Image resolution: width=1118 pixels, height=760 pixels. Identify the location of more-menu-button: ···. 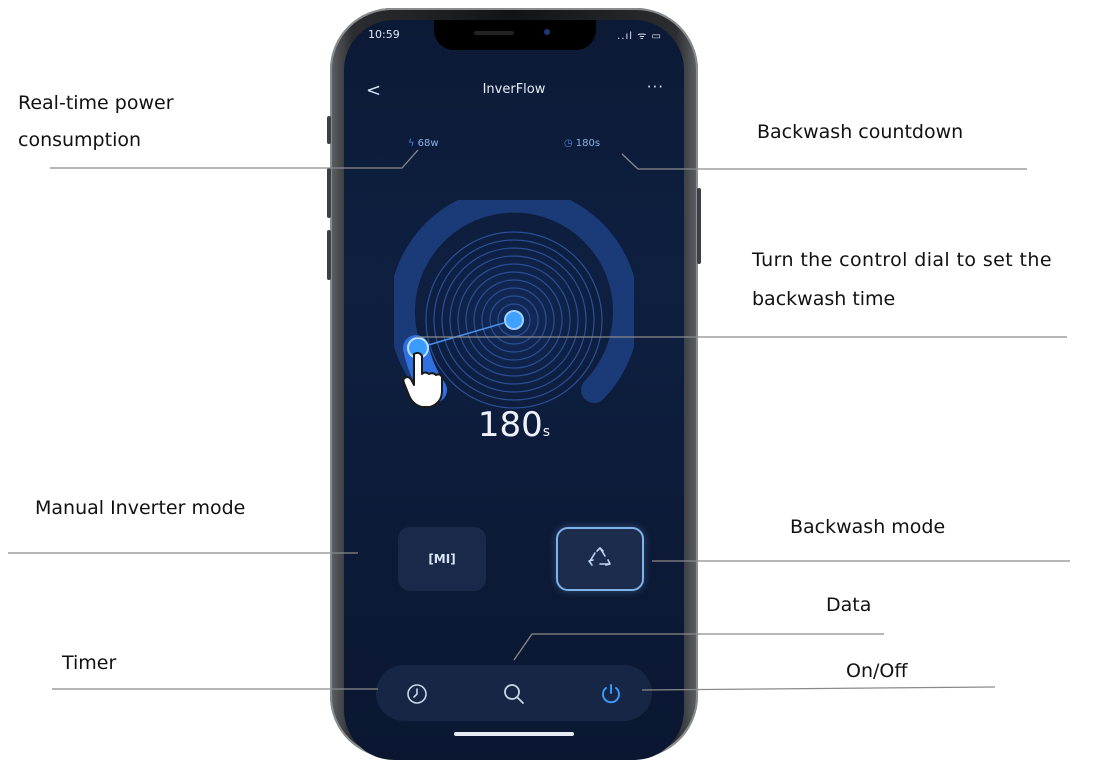
(655, 87).